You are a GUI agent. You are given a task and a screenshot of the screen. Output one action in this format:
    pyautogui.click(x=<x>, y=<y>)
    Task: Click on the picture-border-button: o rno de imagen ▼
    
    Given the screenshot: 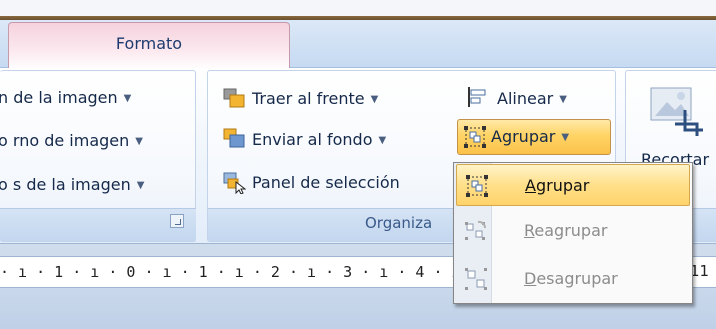 What is the action you would take?
    pyautogui.click(x=71, y=141)
    